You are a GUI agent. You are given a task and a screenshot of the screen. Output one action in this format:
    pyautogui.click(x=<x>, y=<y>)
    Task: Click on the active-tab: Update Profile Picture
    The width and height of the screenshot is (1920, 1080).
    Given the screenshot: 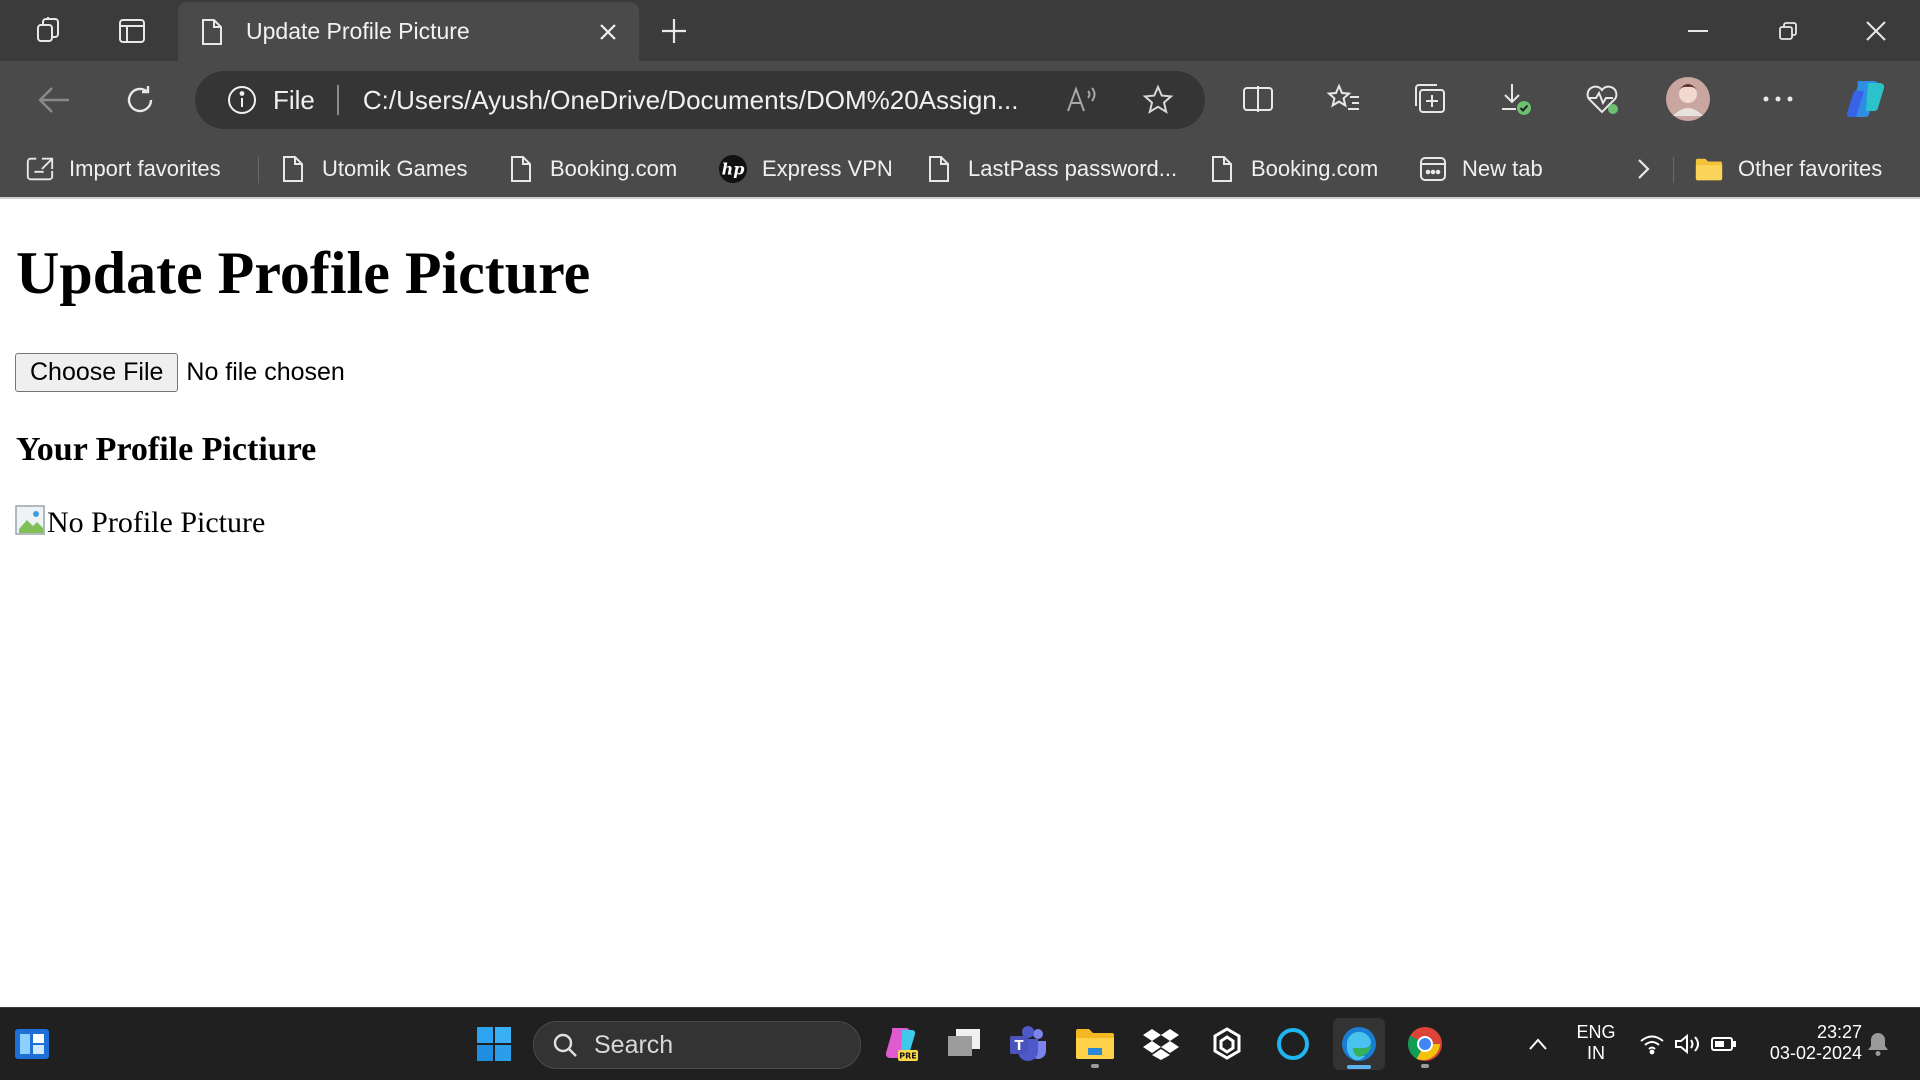 What is the action you would take?
    pyautogui.click(x=408, y=31)
    